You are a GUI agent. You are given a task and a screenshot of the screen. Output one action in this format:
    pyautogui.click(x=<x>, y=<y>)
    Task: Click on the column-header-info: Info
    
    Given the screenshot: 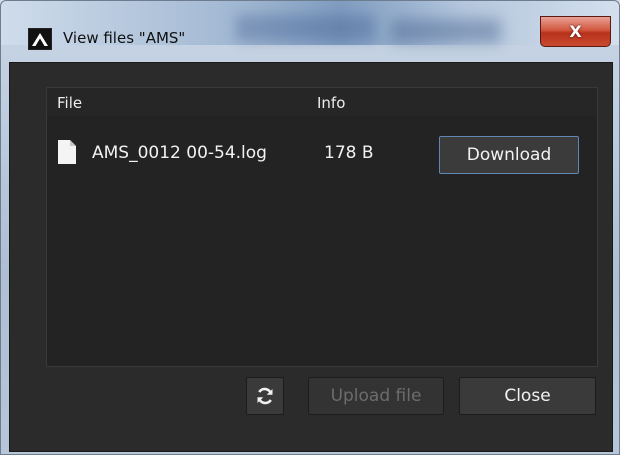 What is the action you would take?
    pyautogui.click(x=331, y=103)
    